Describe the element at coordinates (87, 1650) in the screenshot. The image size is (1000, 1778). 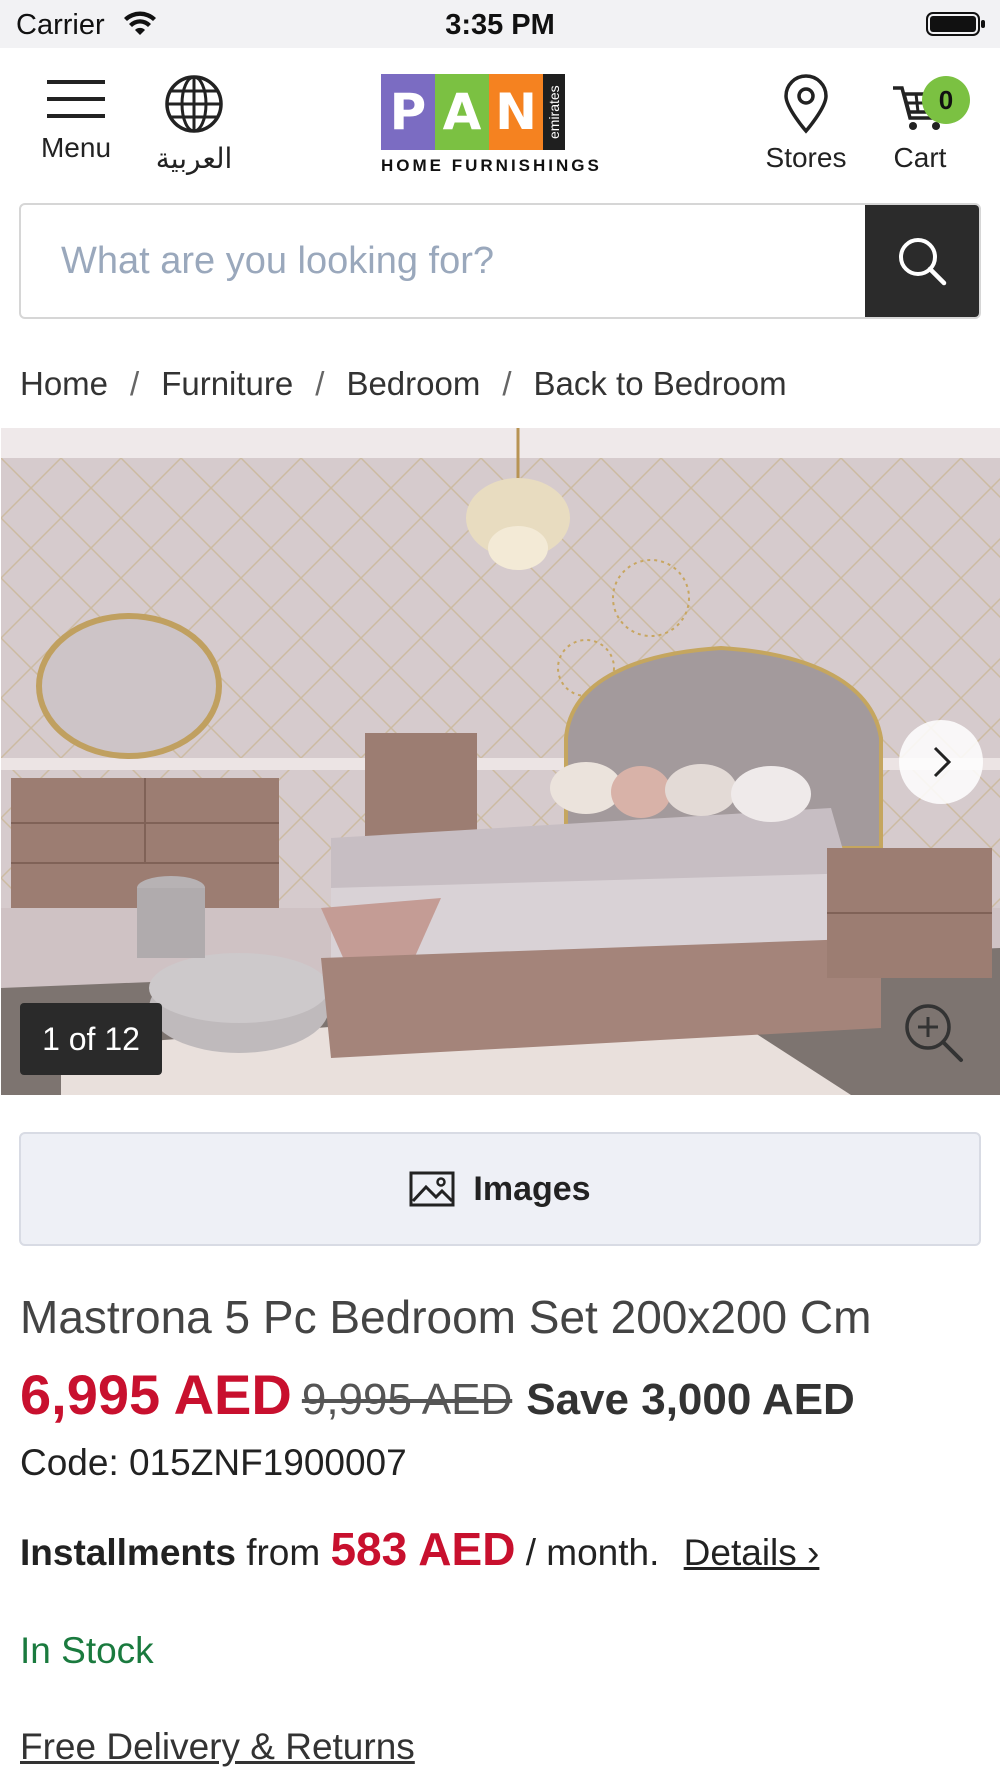
I see `stock-status: In Stock` at that location.